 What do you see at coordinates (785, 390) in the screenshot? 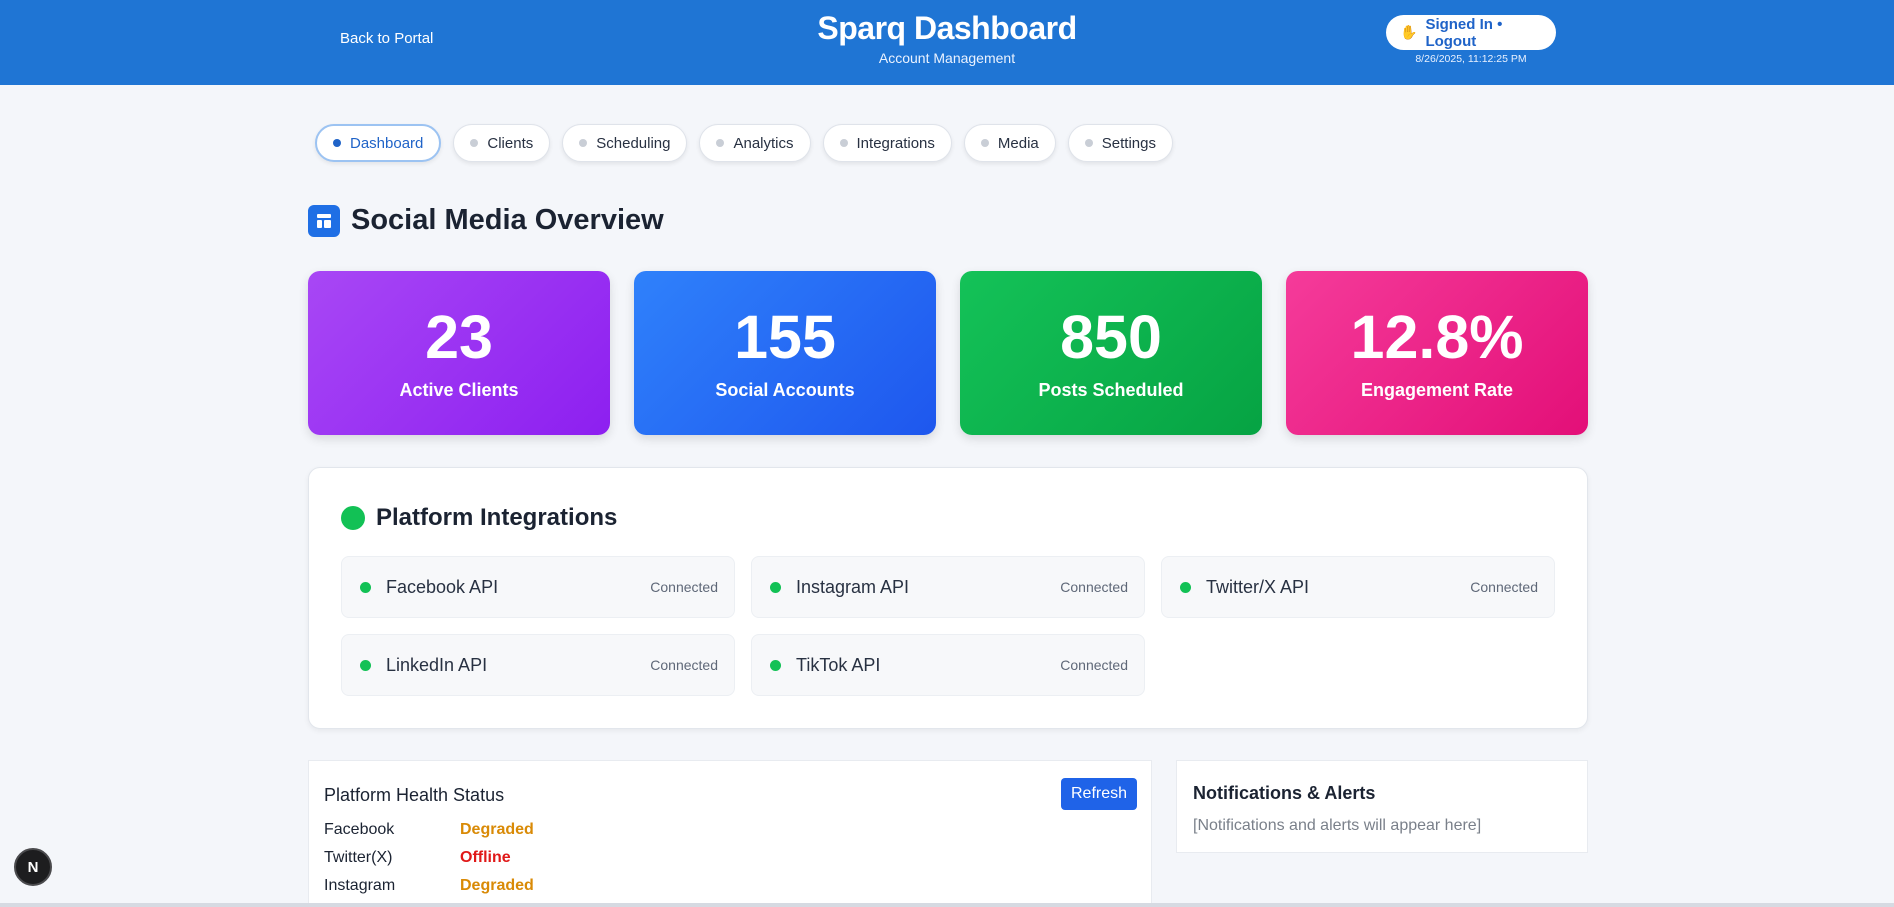
I see `stat-label: Social Accounts` at bounding box center [785, 390].